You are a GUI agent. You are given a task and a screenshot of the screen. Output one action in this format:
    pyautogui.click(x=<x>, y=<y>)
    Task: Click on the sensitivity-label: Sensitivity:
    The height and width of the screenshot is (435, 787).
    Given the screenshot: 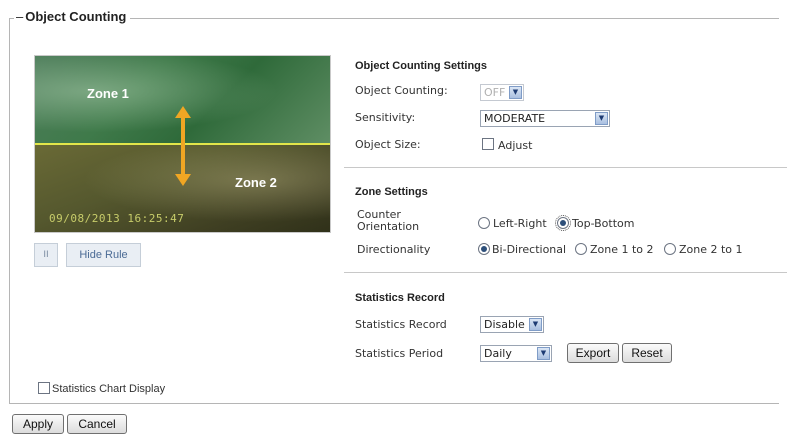 What is the action you would take?
    pyautogui.click(x=385, y=117)
    